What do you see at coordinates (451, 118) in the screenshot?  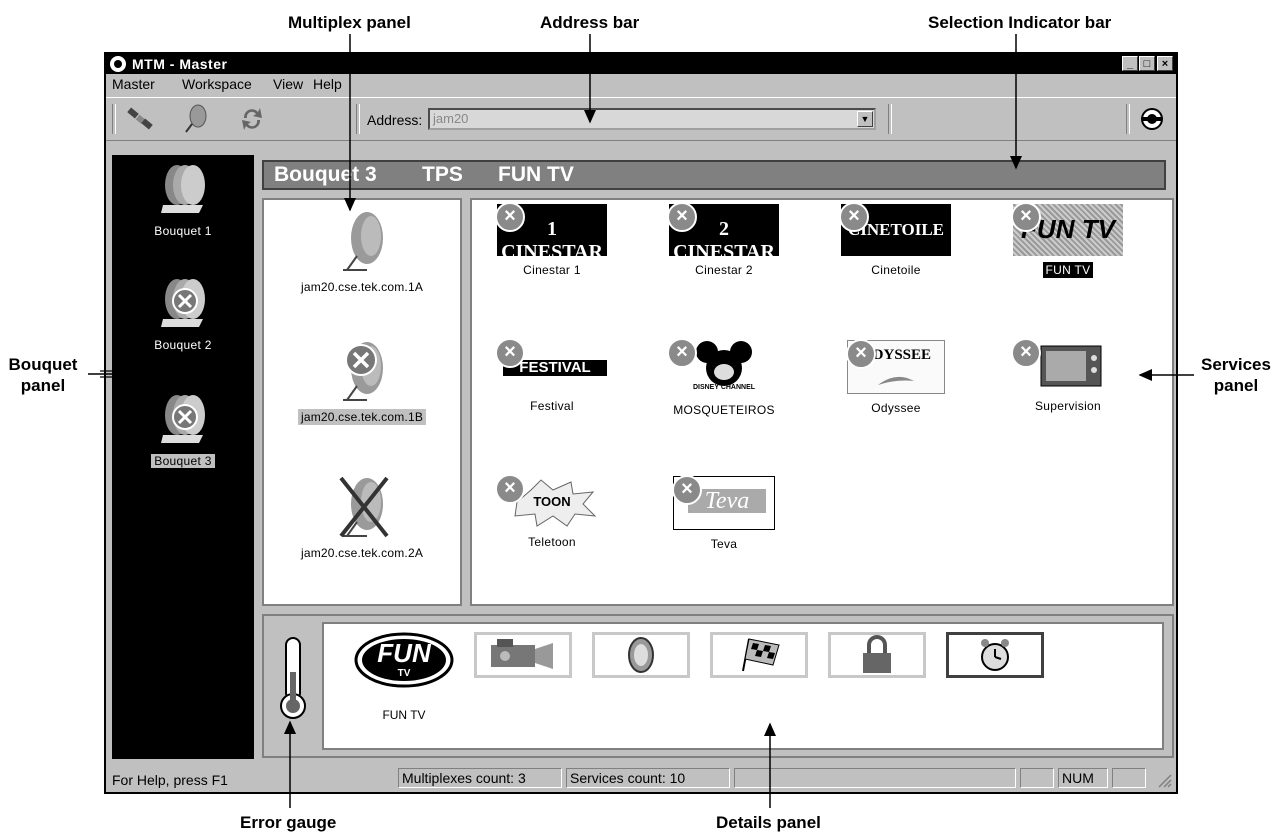 I see `address-value: jam20` at bounding box center [451, 118].